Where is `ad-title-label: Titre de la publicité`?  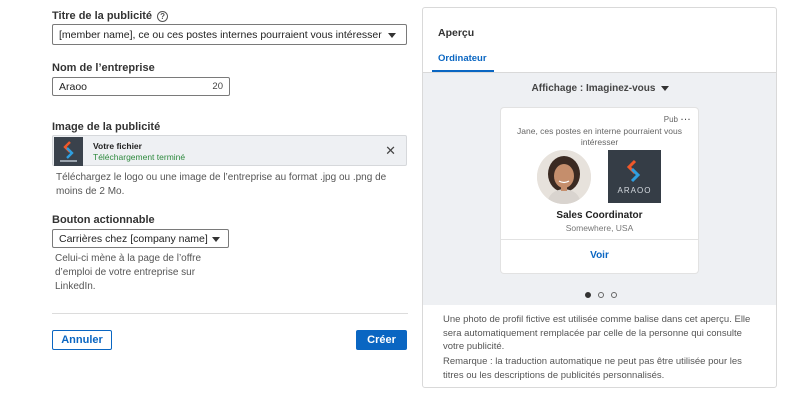
ad-title-label: Titre de la publicité is located at coordinates (102, 16).